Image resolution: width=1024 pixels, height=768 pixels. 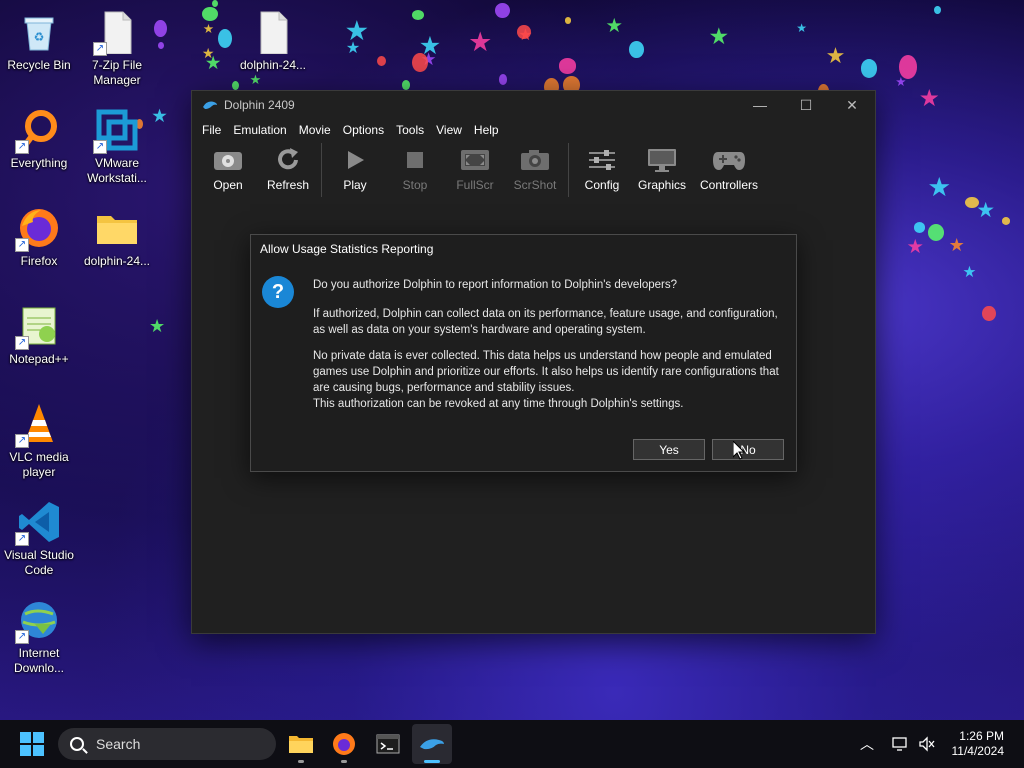 What do you see at coordinates (415, 160) in the screenshot?
I see `stop-icon` at bounding box center [415, 160].